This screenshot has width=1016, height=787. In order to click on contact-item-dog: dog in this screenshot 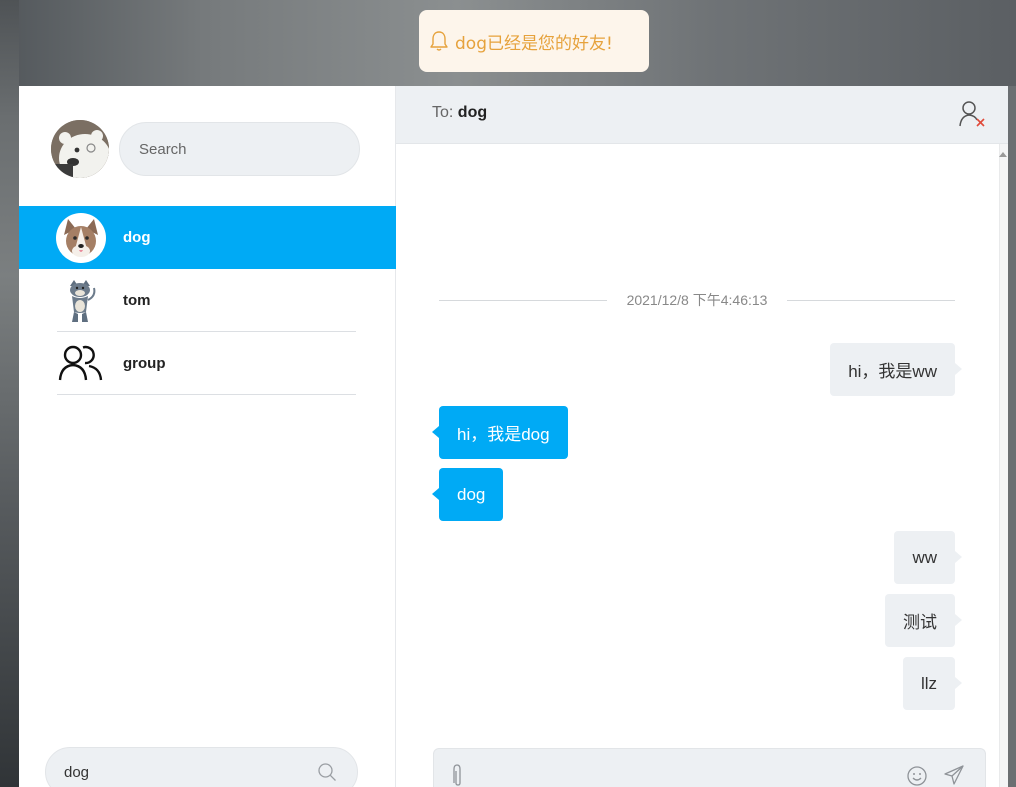, I will do `click(207, 237)`.